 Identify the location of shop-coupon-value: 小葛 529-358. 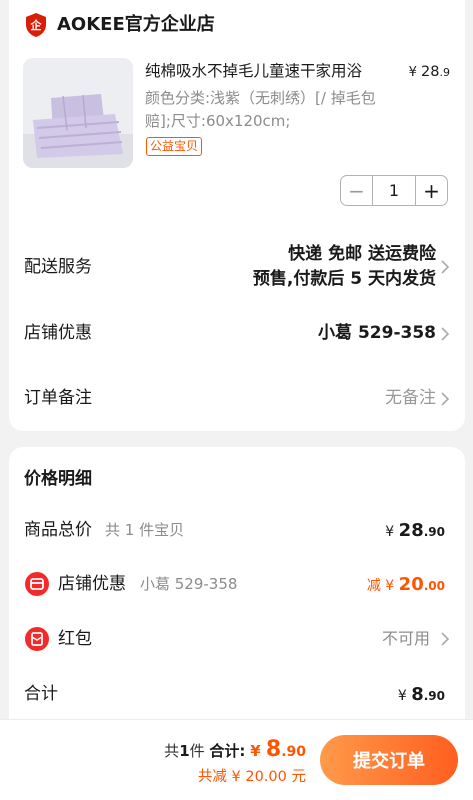
(377, 333).